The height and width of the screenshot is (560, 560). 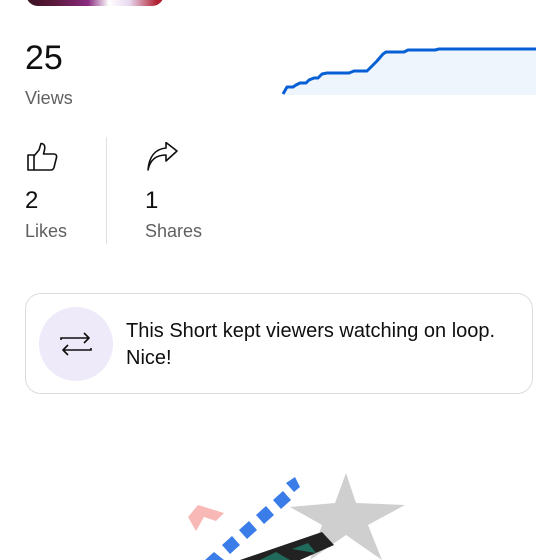 I want to click on clapper-board, so click(x=287, y=546).